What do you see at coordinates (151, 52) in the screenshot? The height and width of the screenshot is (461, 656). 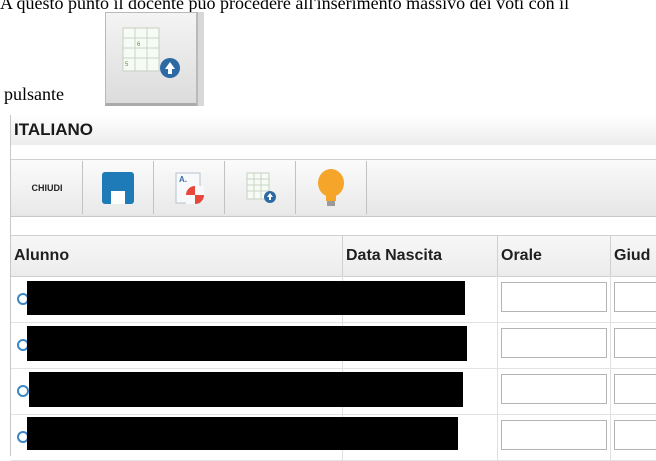 I see `grid-add-icon: 6 5` at bounding box center [151, 52].